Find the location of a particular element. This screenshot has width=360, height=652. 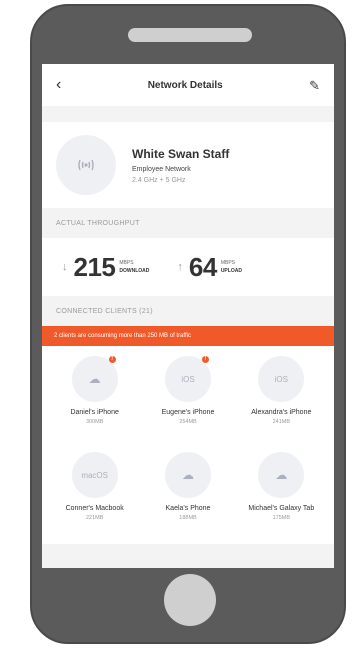

page-title: Network Details is located at coordinates (185, 85).